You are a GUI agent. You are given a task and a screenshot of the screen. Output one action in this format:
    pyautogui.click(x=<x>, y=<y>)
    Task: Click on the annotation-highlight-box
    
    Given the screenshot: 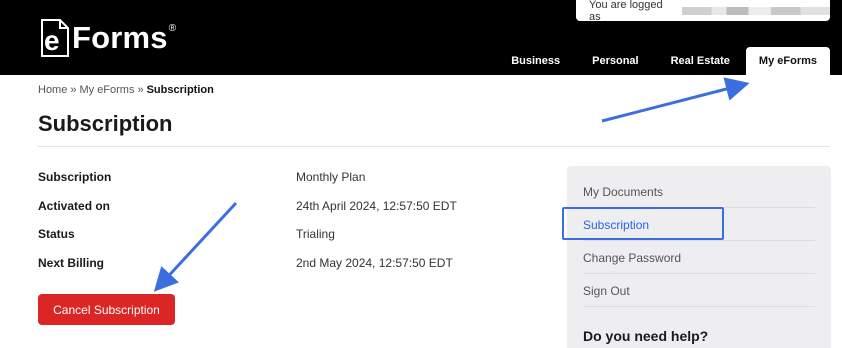 What is the action you would take?
    pyautogui.click(x=643, y=223)
    